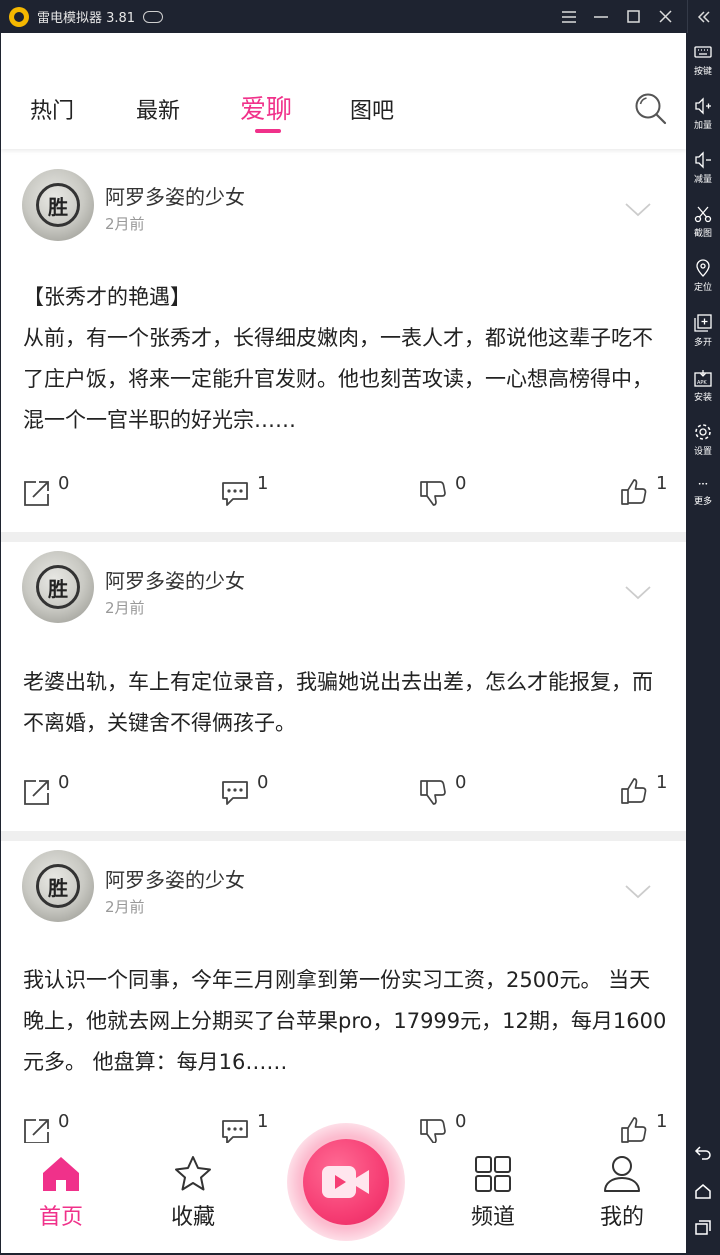 The image size is (720, 1255). I want to click on sidebar-item-install: APK 安装, so click(703, 386).